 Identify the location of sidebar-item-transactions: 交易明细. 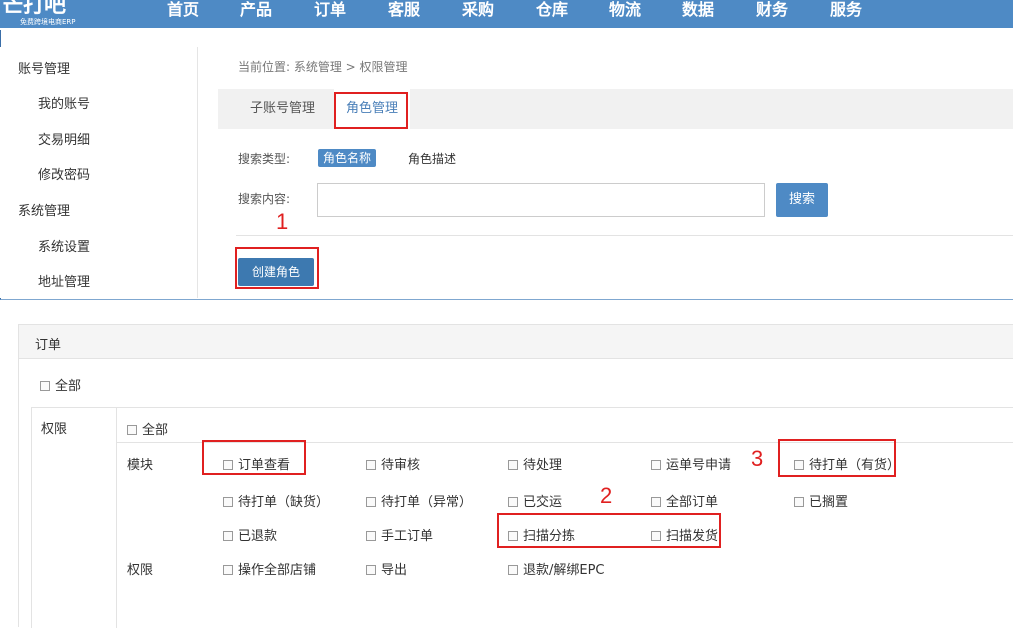
(64, 138).